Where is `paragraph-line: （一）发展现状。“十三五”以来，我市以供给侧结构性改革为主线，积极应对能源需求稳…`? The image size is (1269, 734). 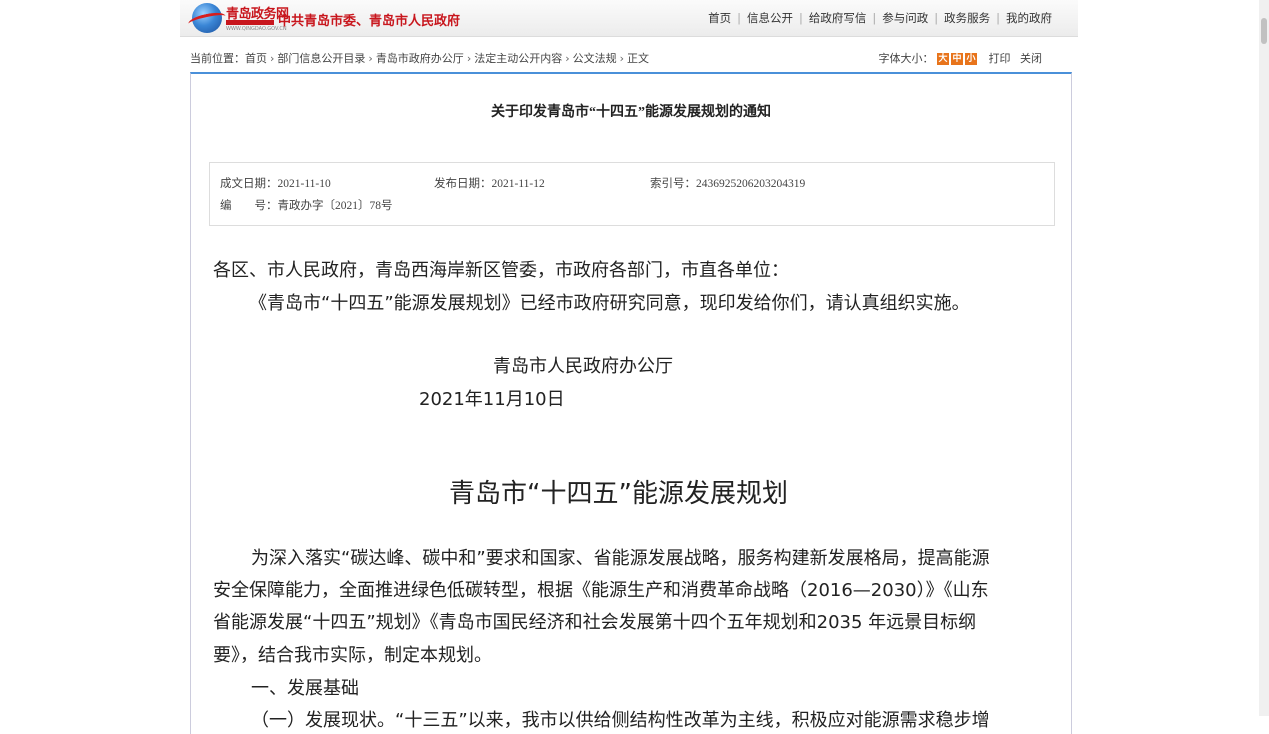
paragraph-line: （一）发展现状。“十三五”以来，我市以供给侧结构性改革为主线，积极应对能源需求稳… is located at coordinates (620, 720).